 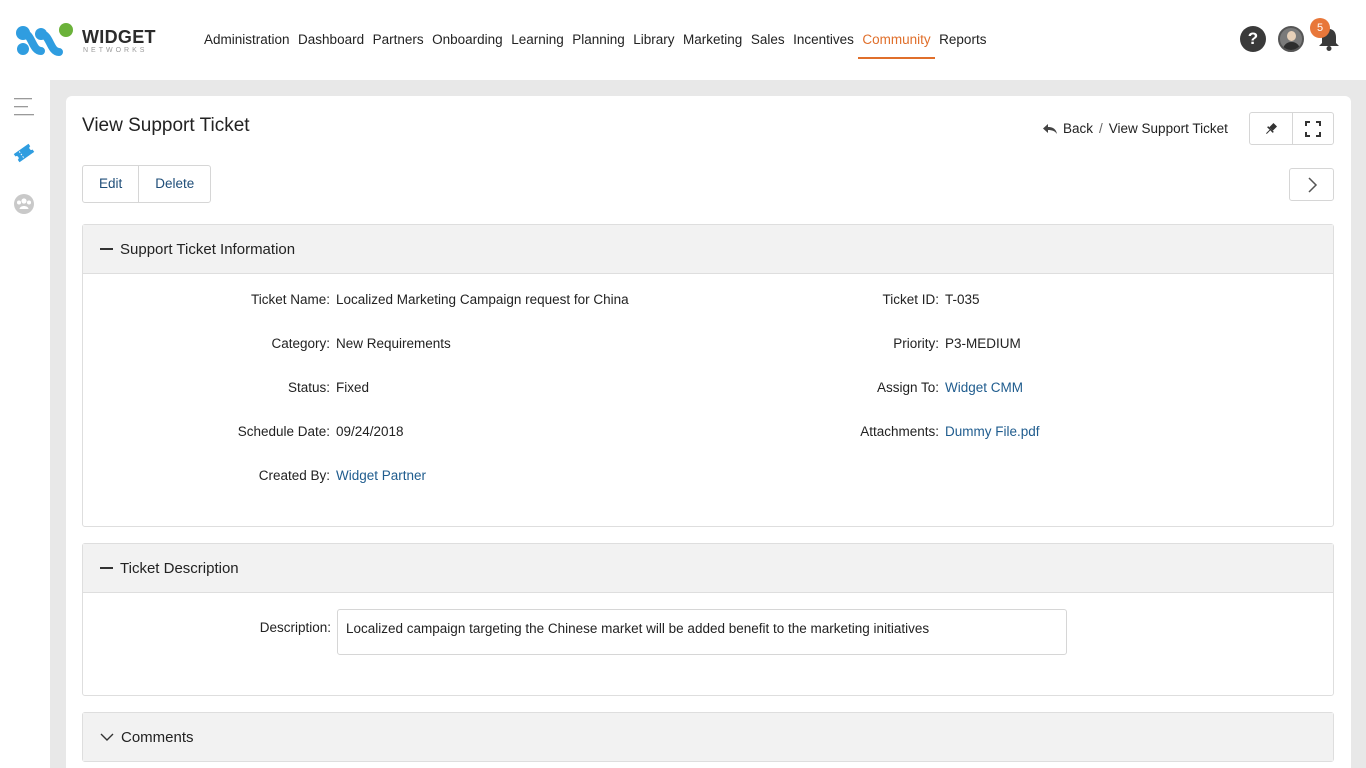 What do you see at coordinates (398, 44) in the screenshot?
I see `nav-partners: Partners` at bounding box center [398, 44].